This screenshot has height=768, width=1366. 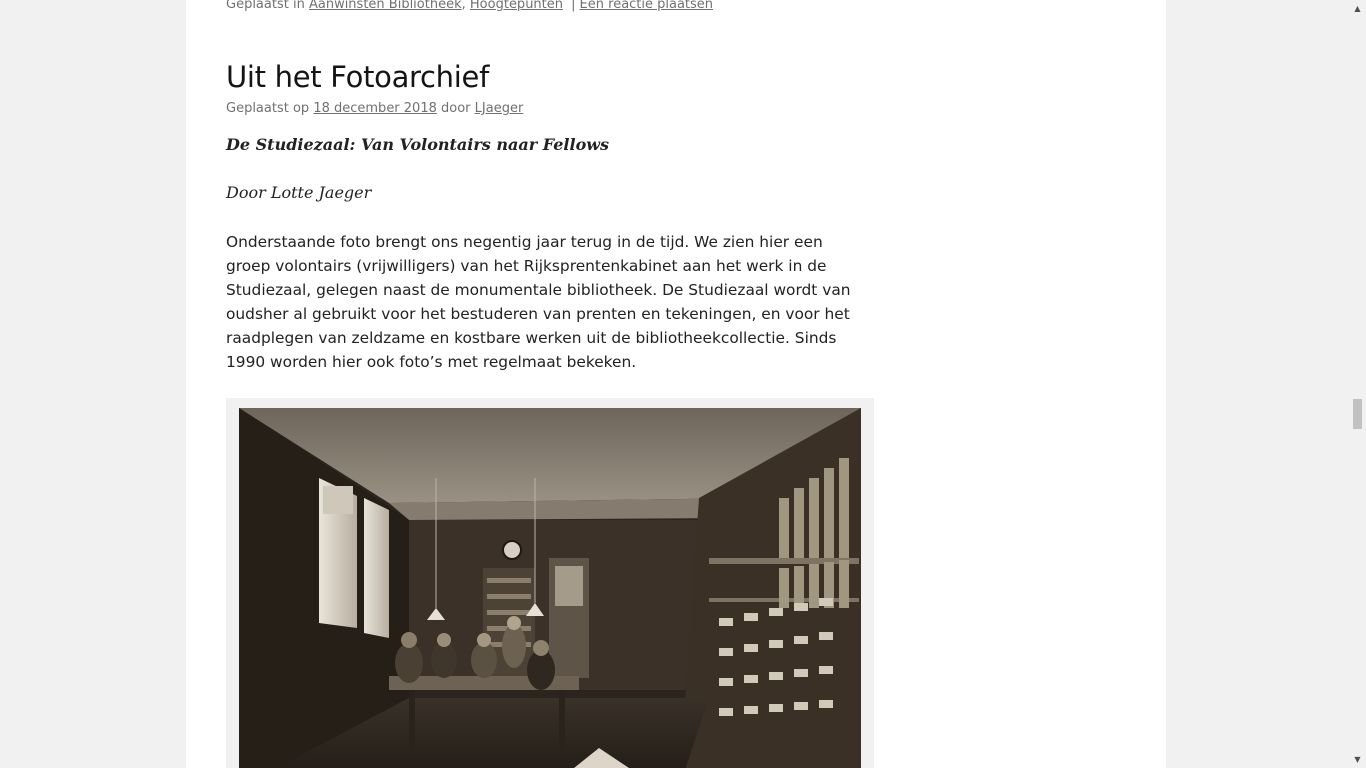 I want to click on leave-comment-link: Een reactie plaatsen, so click(x=647, y=6).